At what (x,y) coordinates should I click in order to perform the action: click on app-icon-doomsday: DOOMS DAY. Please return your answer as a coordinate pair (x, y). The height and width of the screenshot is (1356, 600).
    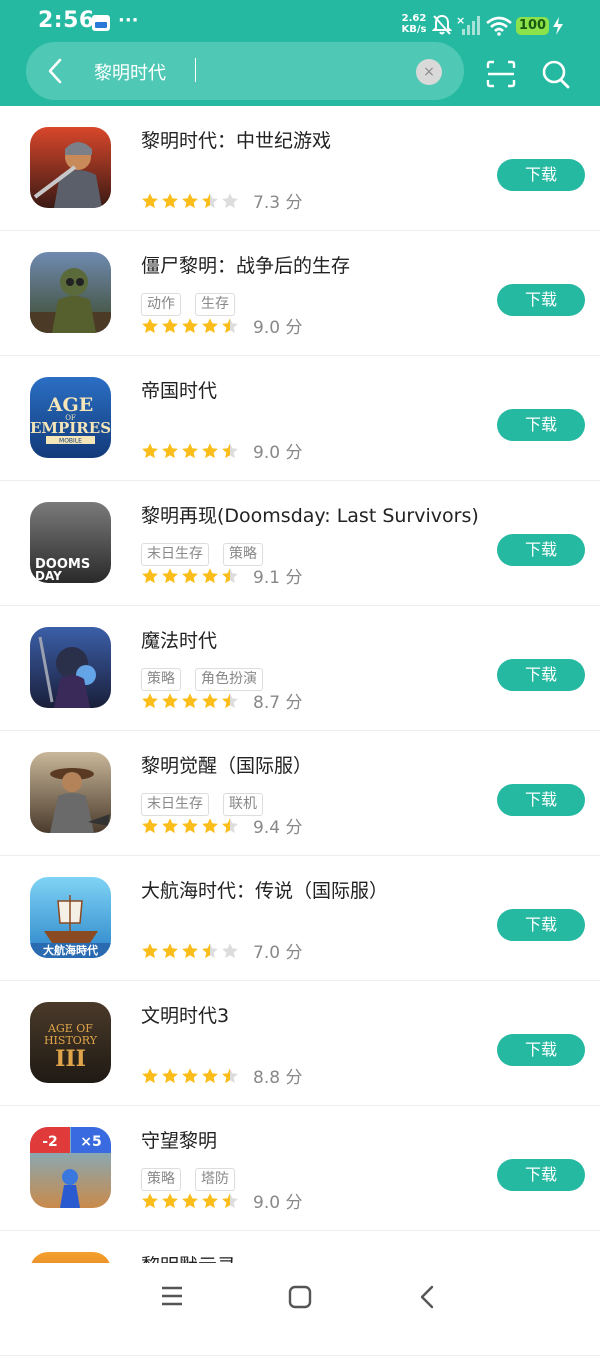
    Looking at the image, I should click on (70, 542).